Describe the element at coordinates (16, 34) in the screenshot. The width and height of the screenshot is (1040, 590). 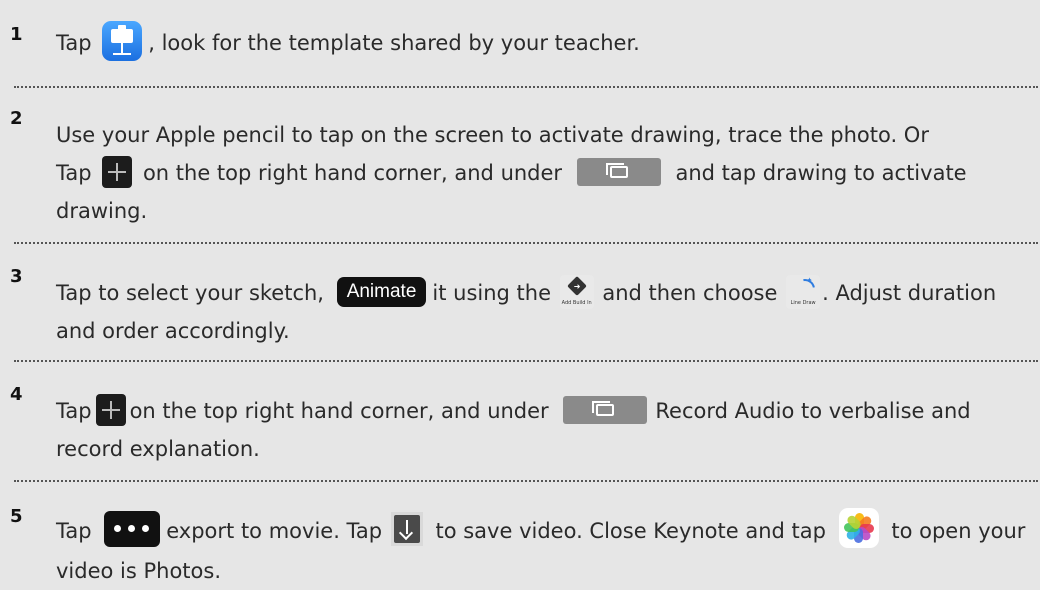
I see `step-number: 1` at that location.